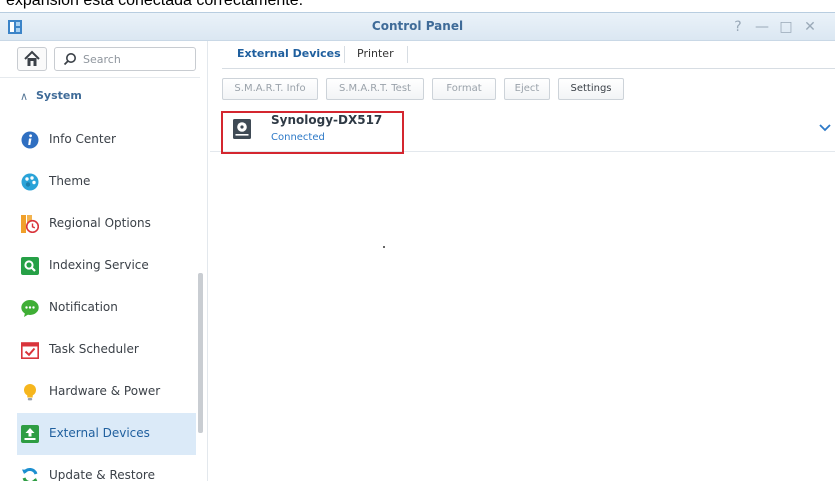 The height and width of the screenshot is (481, 835). What do you see at coordinates (24, 96) in the screenshot?
I see `chevron-up-icon: ∧` at bounding box center [24, 96].